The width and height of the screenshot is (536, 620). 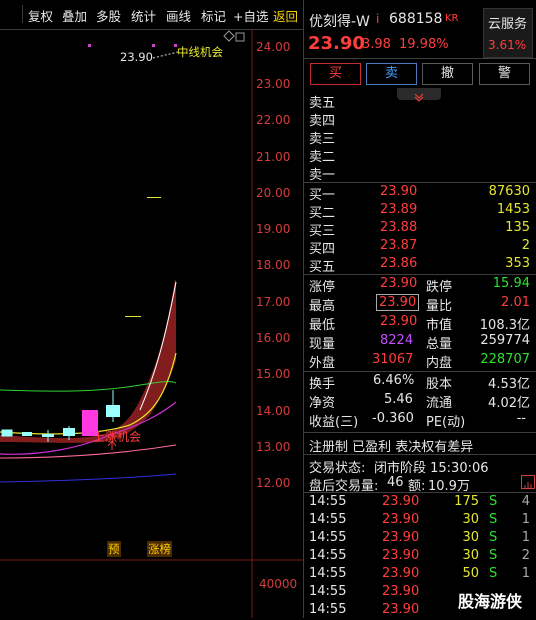 What do you see at coordinates (285, 15) in the screenshot?
I see `toolbar-back: 返回` at bounding box center [285, 15].